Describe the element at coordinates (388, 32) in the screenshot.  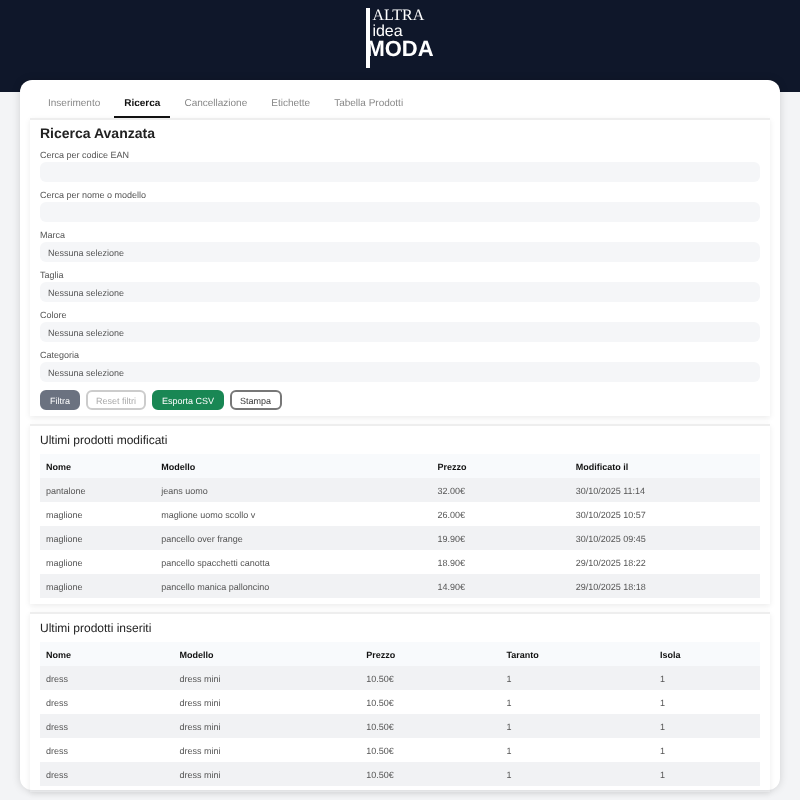
I see `logo-text: idea` at that location.